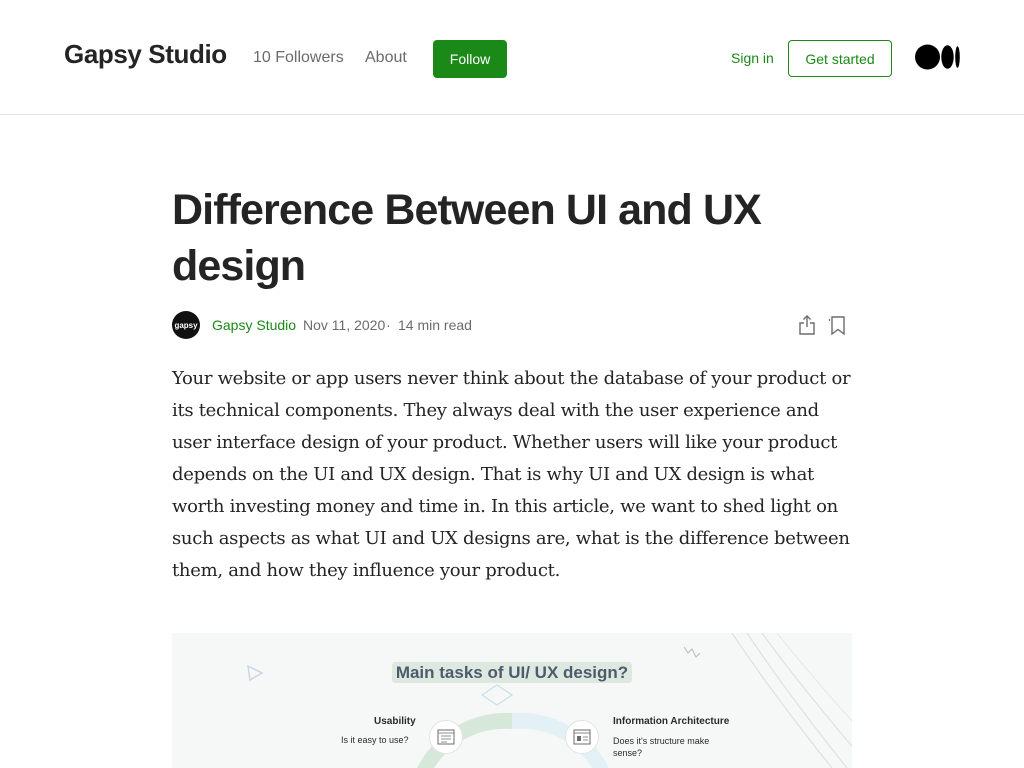 This screenshot has height=768, width=1024. What do you see at coordinates (671, 721) in the screenshot?
I see `hero-ia-title: Information Architecture` at bounding box center [671, 721].